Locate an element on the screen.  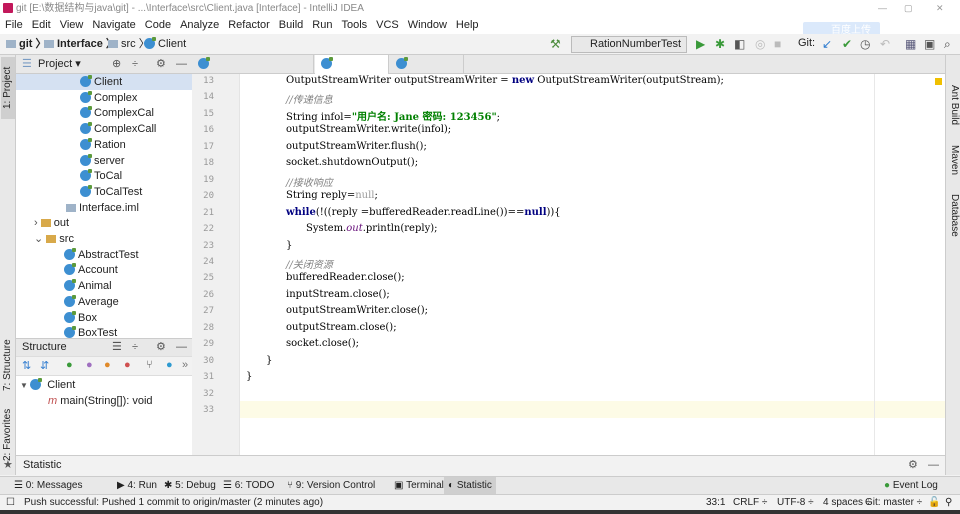
bottom-tab: ▶ 4: Run is located at coordinates (137, 486).